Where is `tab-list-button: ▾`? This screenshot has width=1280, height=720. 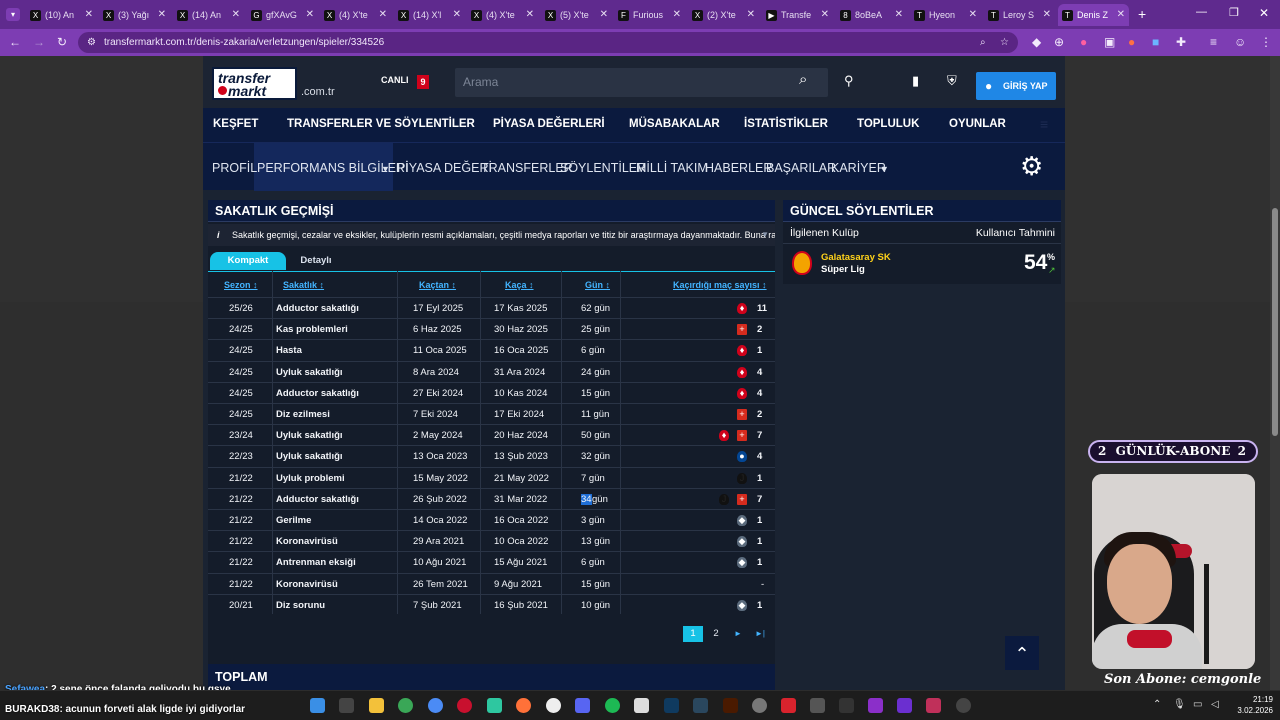 tab-list-button: ▾ is located at coordinates (13, 14).